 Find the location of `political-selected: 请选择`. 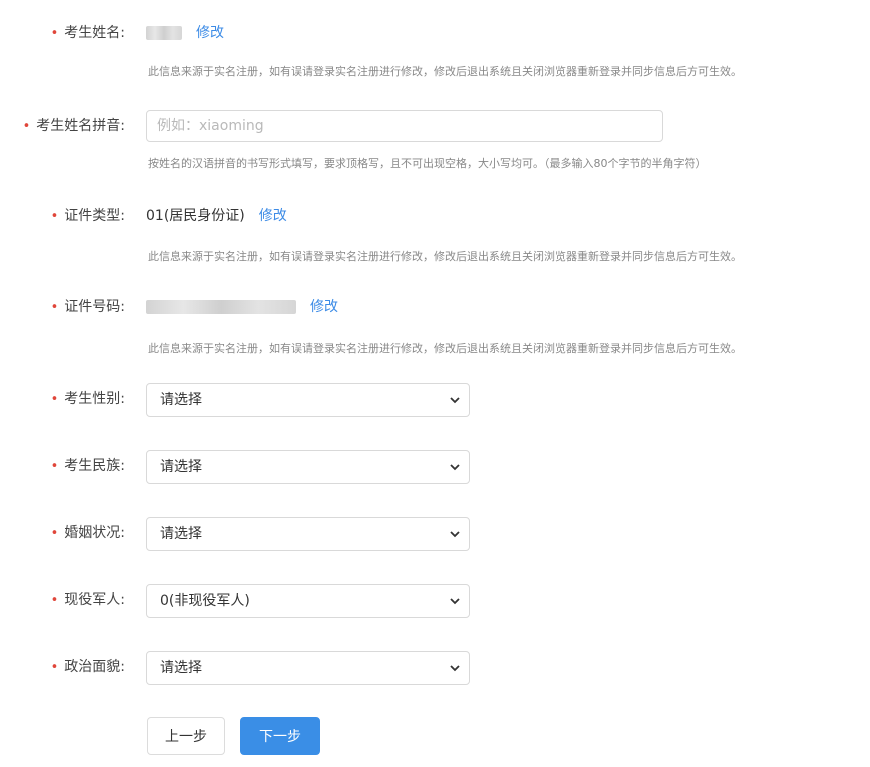

political-selected: 请选择 is located at coordinates (181, 668).